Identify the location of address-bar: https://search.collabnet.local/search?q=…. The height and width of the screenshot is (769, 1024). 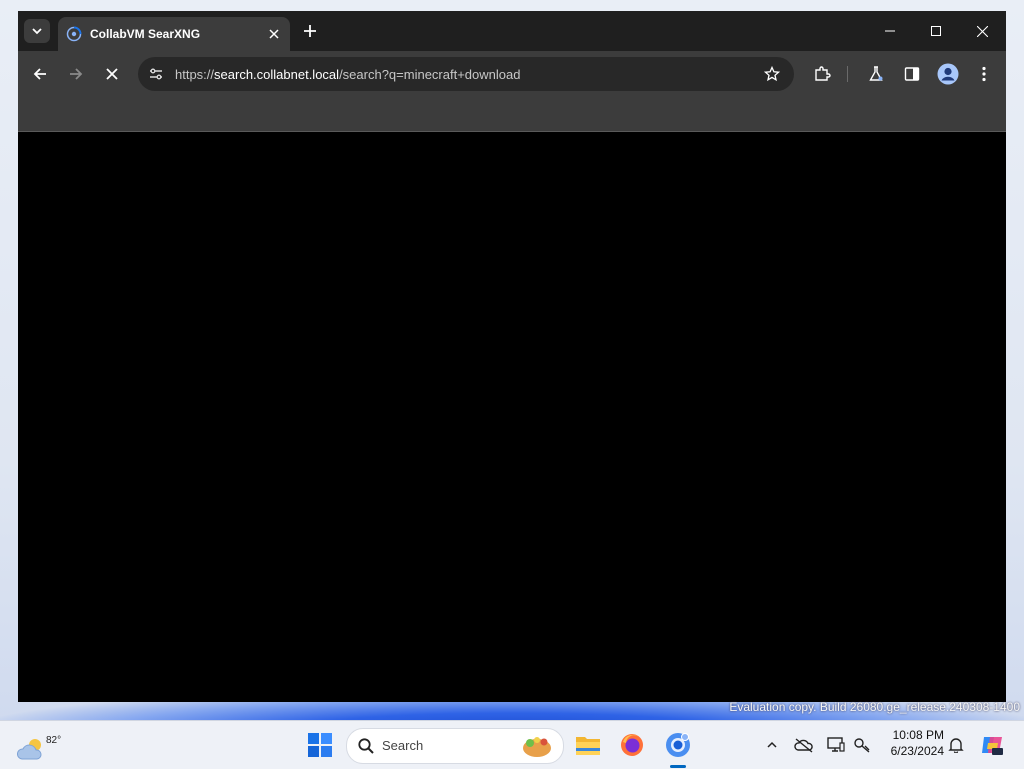
(466, 74).